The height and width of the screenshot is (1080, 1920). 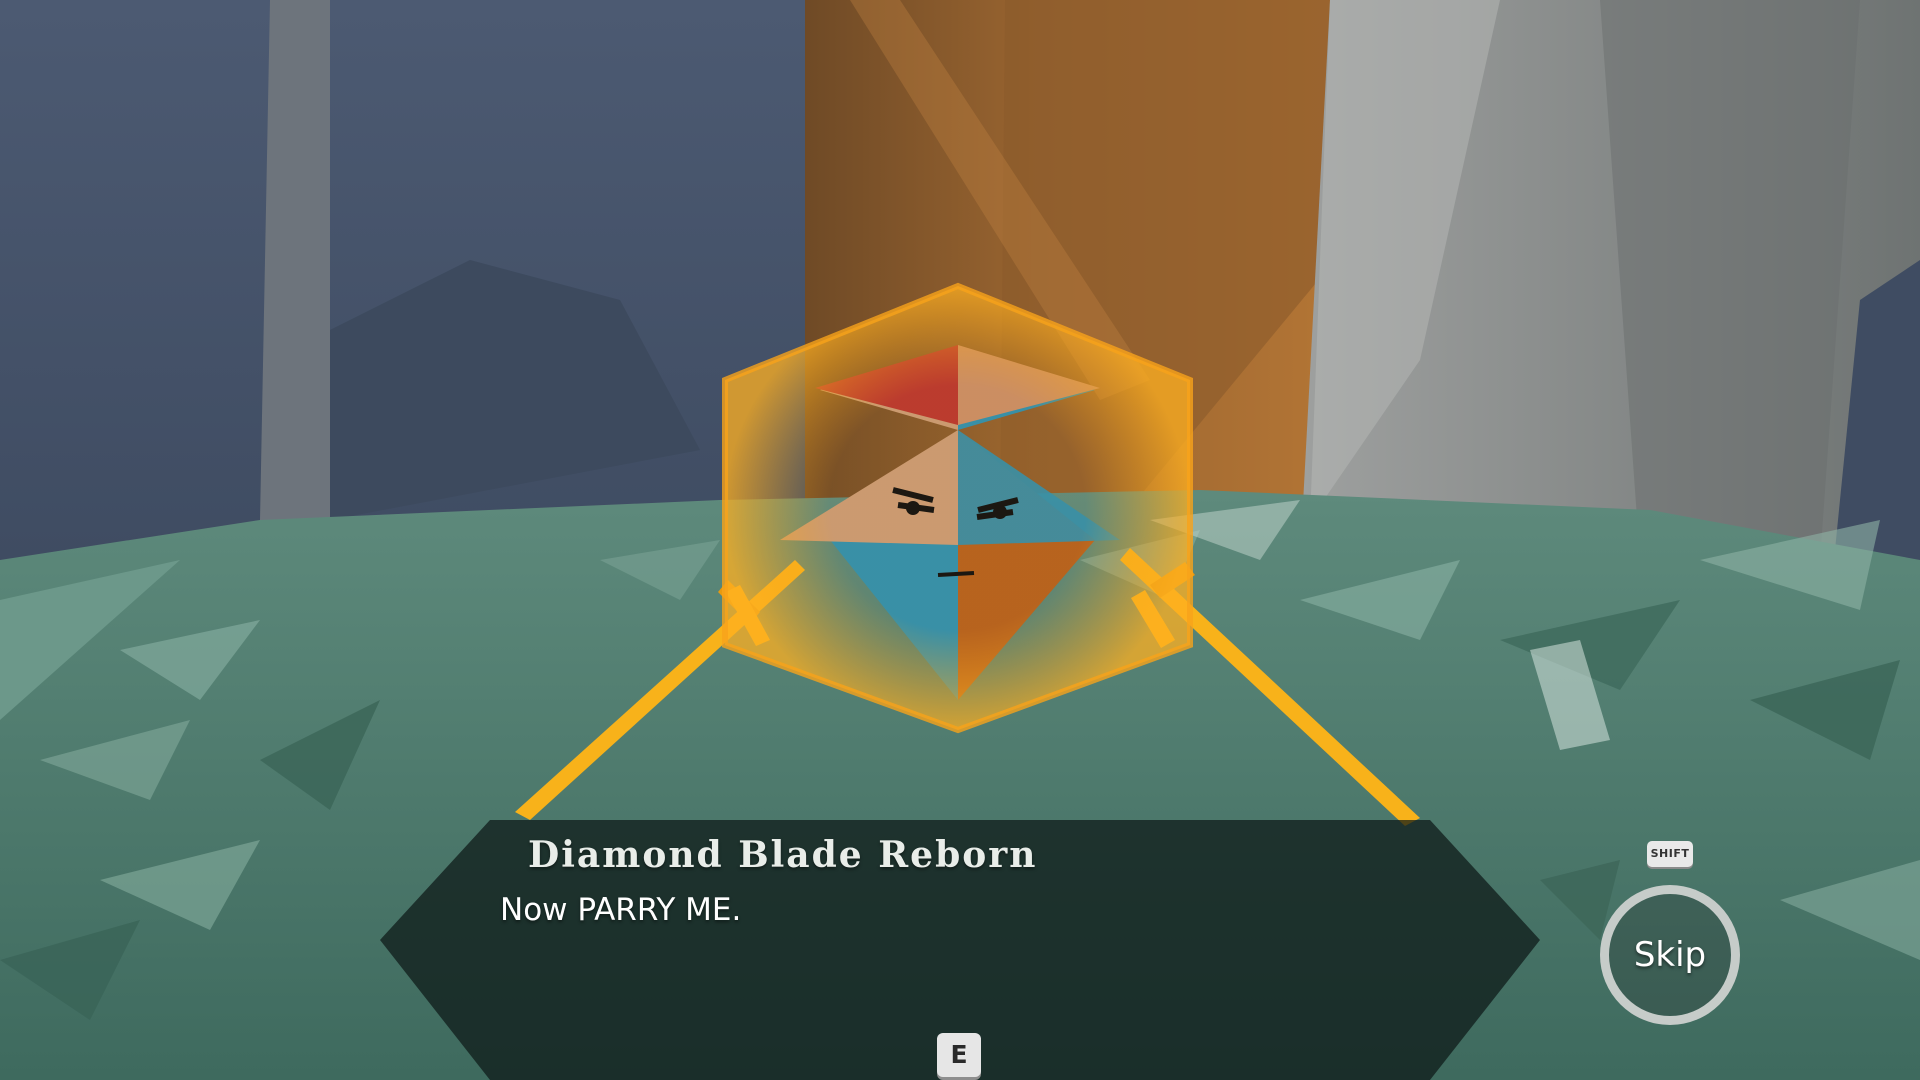 What do you see at coordinates (1670, 955) in the screenshot?
I see `skip-button: Skip` at bounding box center [1670, 955].